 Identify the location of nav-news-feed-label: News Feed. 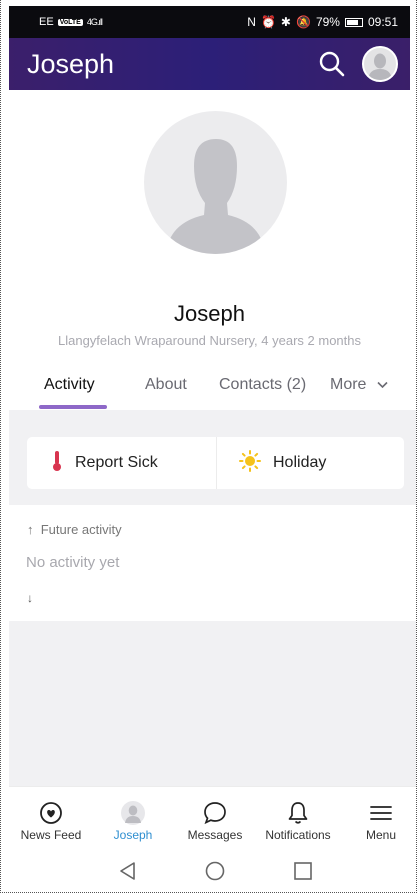
(51, 835).